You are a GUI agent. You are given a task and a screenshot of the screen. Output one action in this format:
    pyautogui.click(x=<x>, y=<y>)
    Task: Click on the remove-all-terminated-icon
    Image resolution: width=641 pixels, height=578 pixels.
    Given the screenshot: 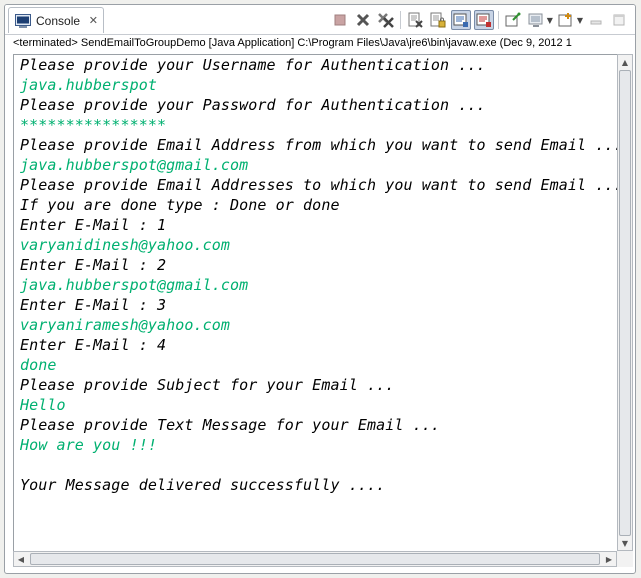 What is the action you would take?
    pyautogui.click(x=385, y=20)
    